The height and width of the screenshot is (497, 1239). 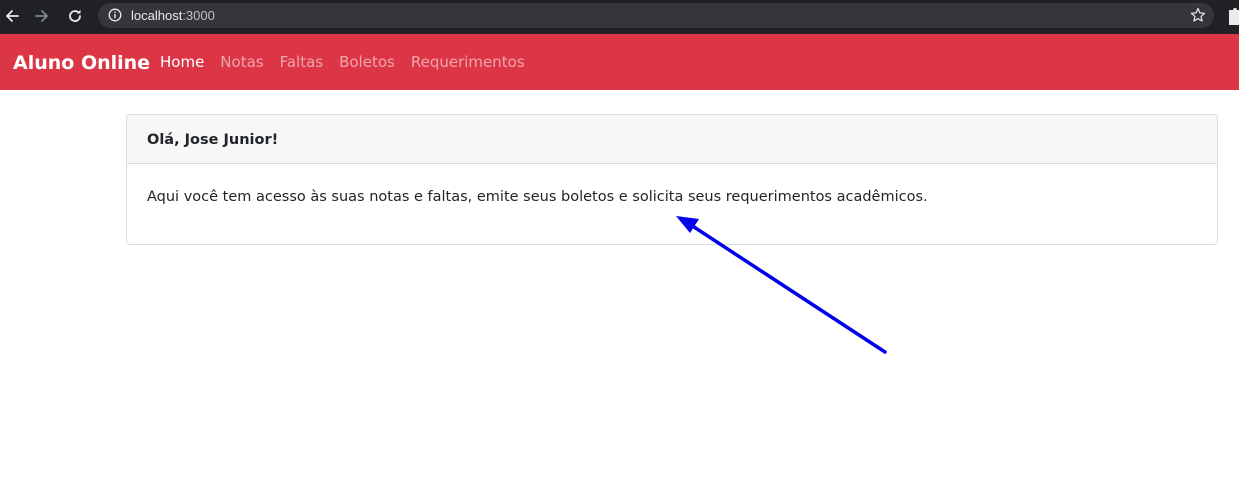 What do you see at coordinates (781, 285) in the screenshot?
I see `annotation-arrow` at bounding box center [781, 285].